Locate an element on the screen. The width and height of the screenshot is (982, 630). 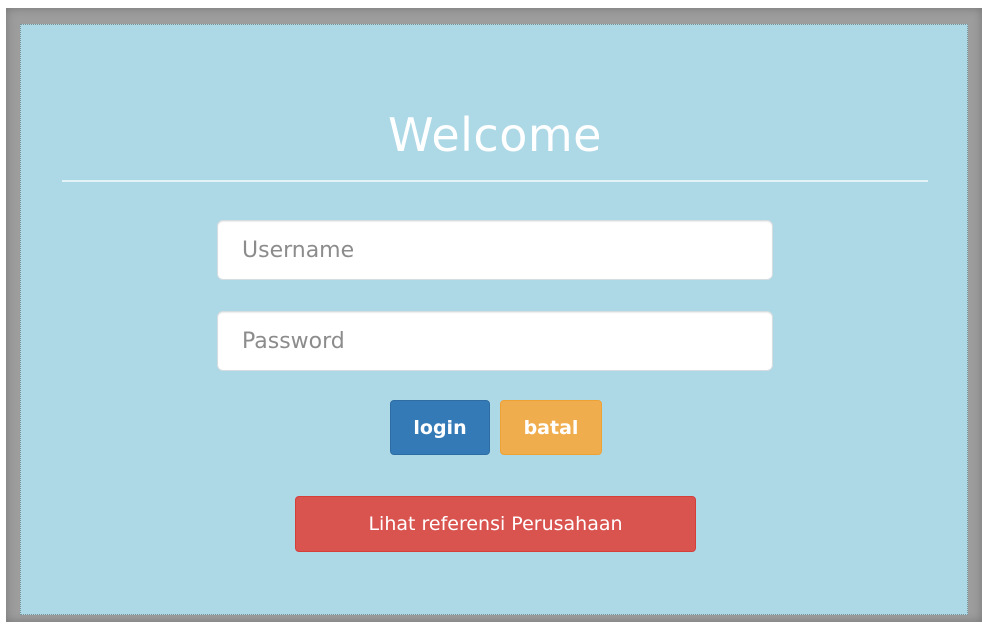
cancel-button: batal is located at coordinates (551, 427).